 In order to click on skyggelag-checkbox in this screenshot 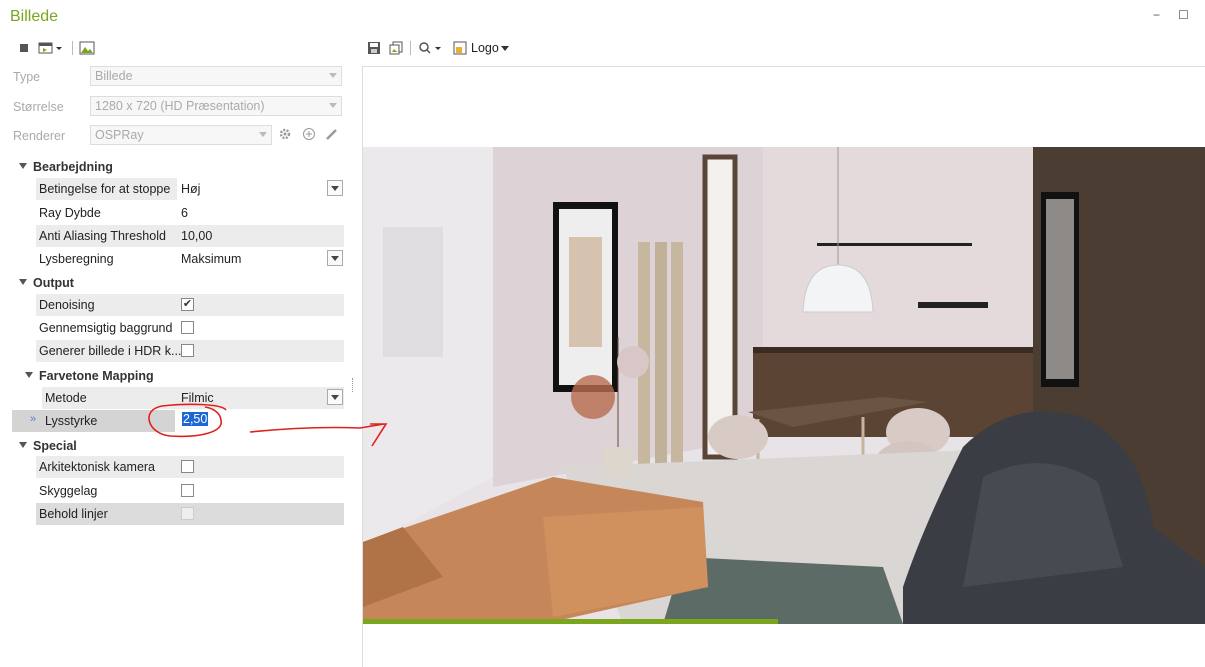, I will do `click(187, 490)`.